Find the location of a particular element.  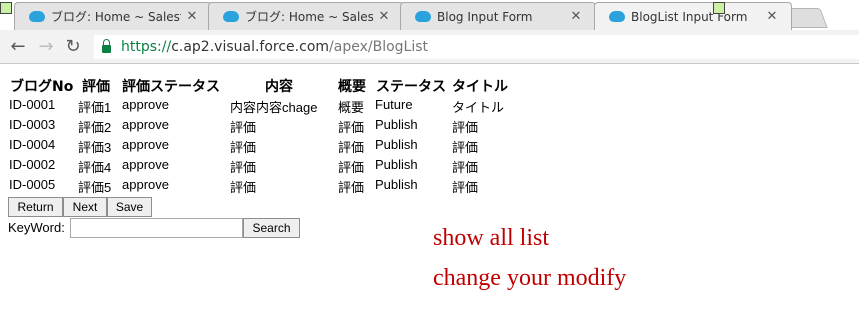

table-cell-id: ID-0001 is located at coordinates (32, 104).